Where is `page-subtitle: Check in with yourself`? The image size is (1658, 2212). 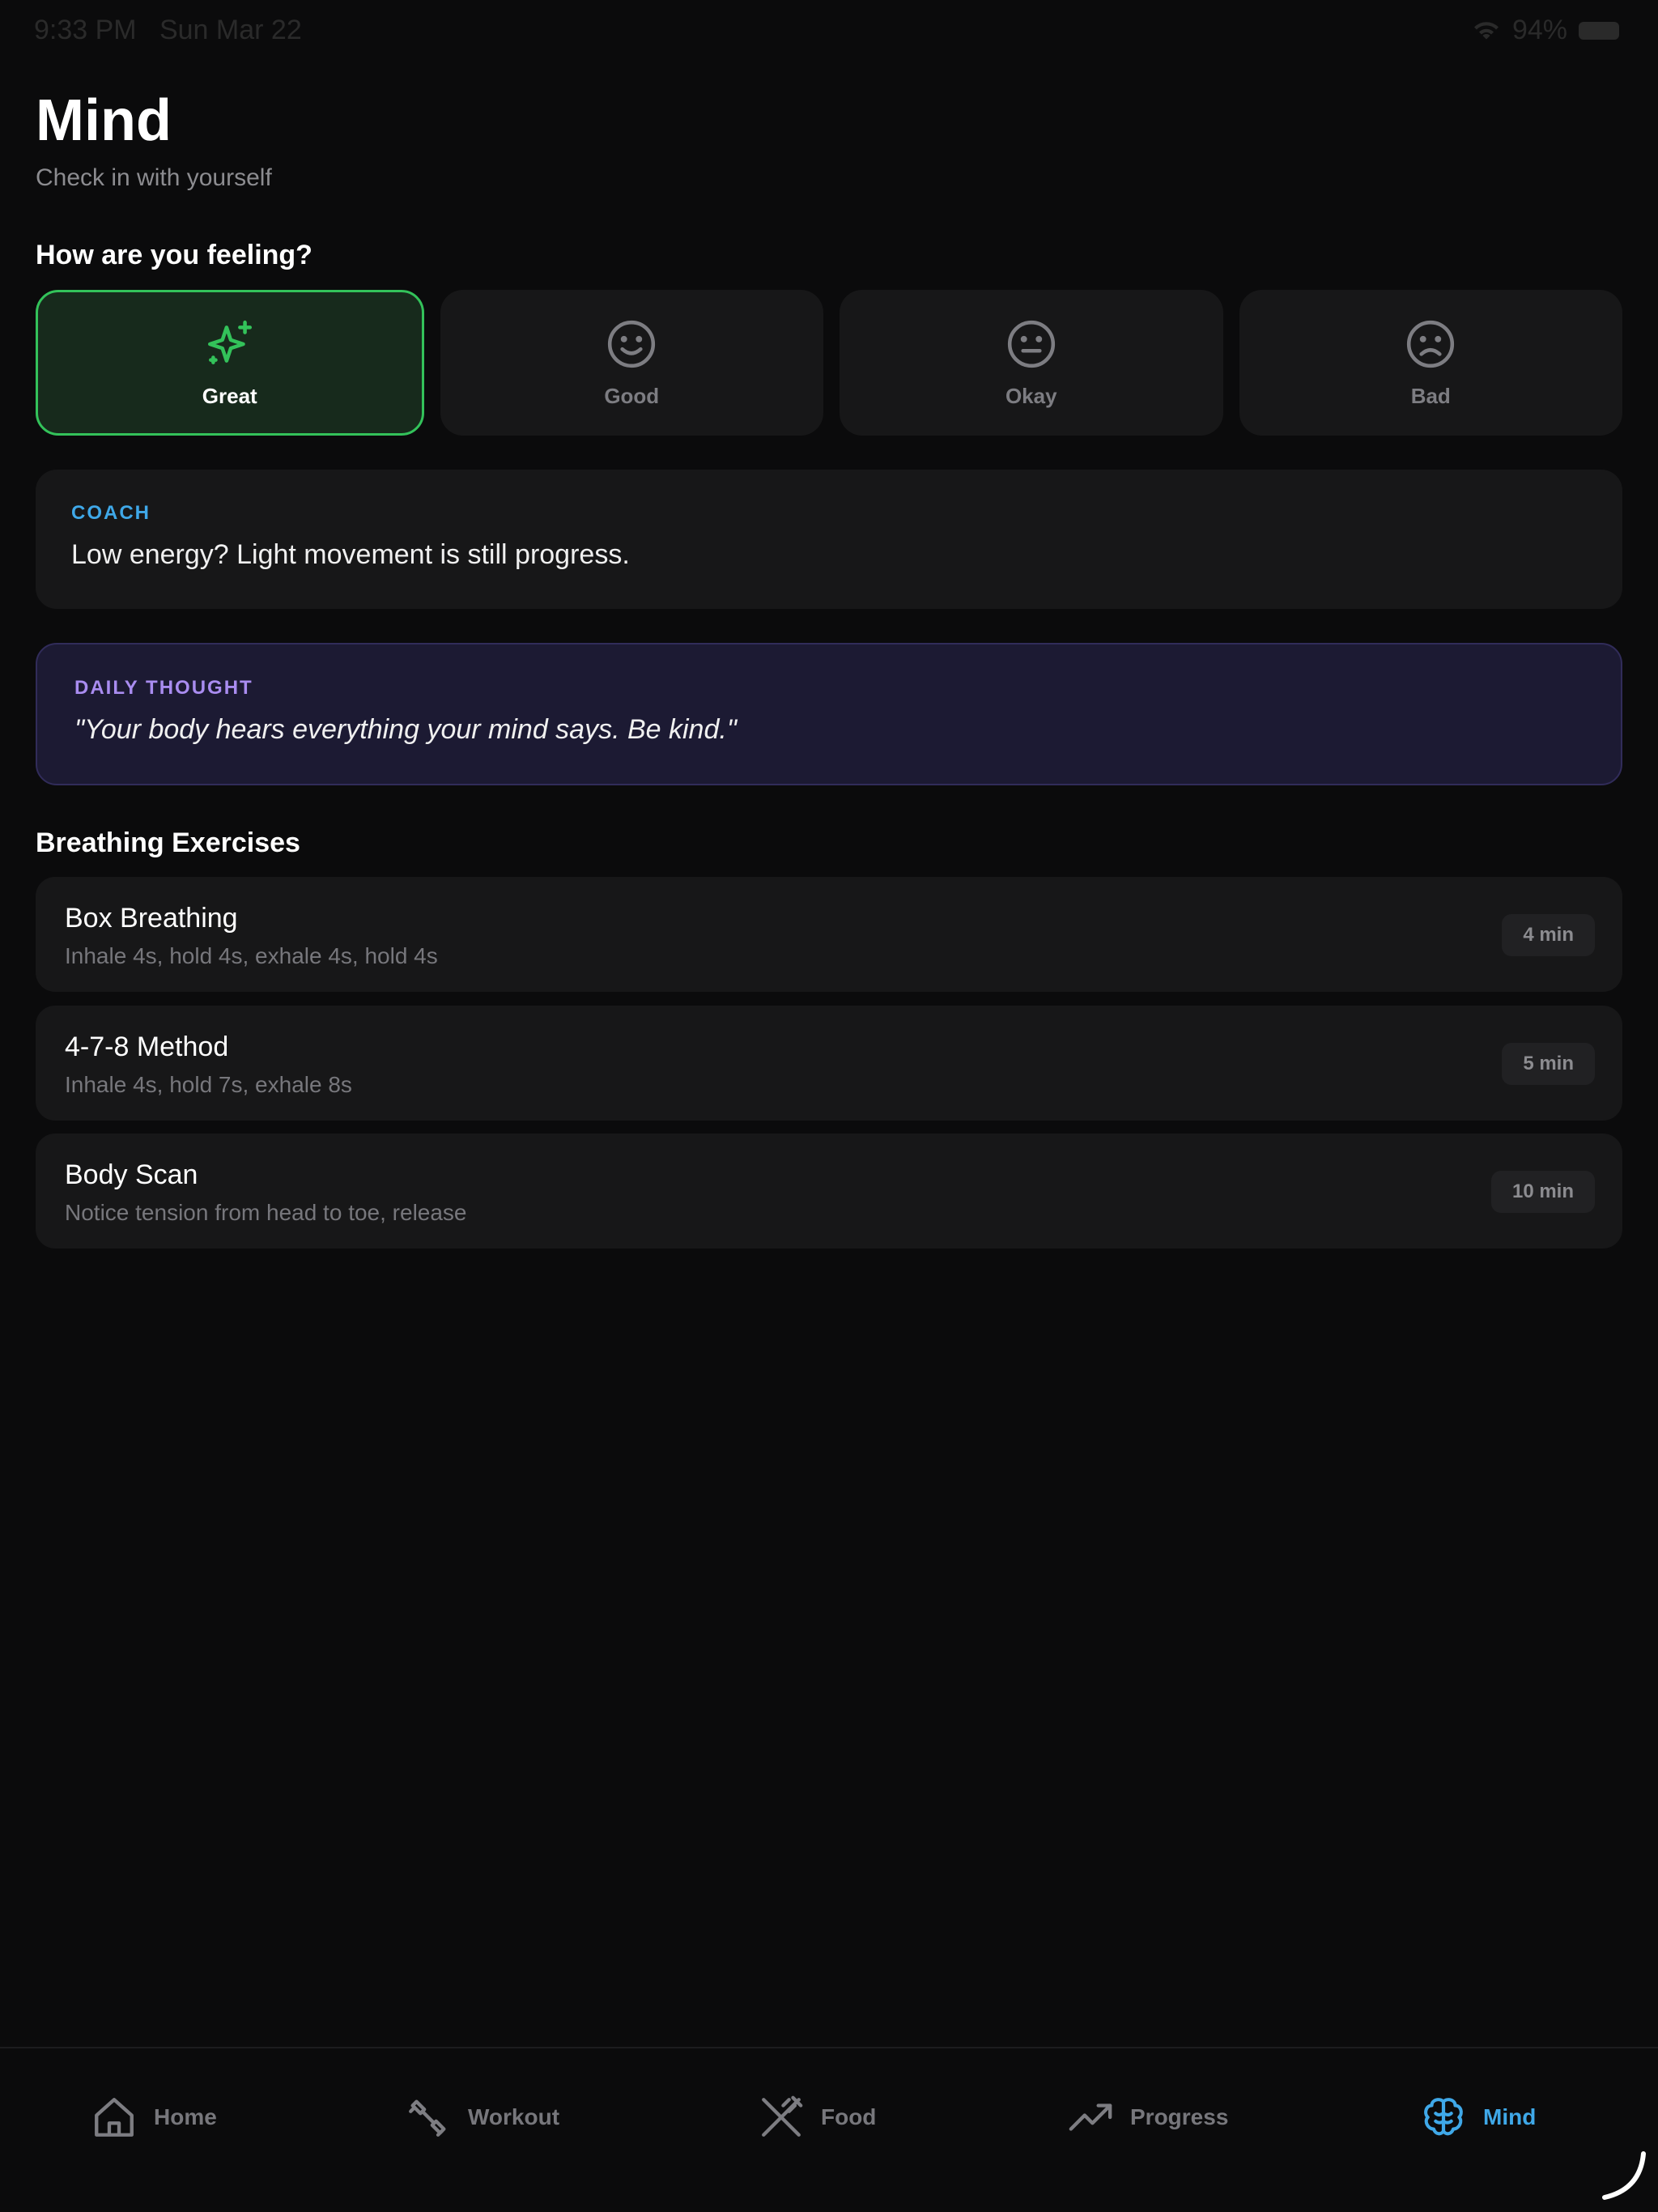 page-subtitle: Check in with yourself is located at coordinates (154, 178).